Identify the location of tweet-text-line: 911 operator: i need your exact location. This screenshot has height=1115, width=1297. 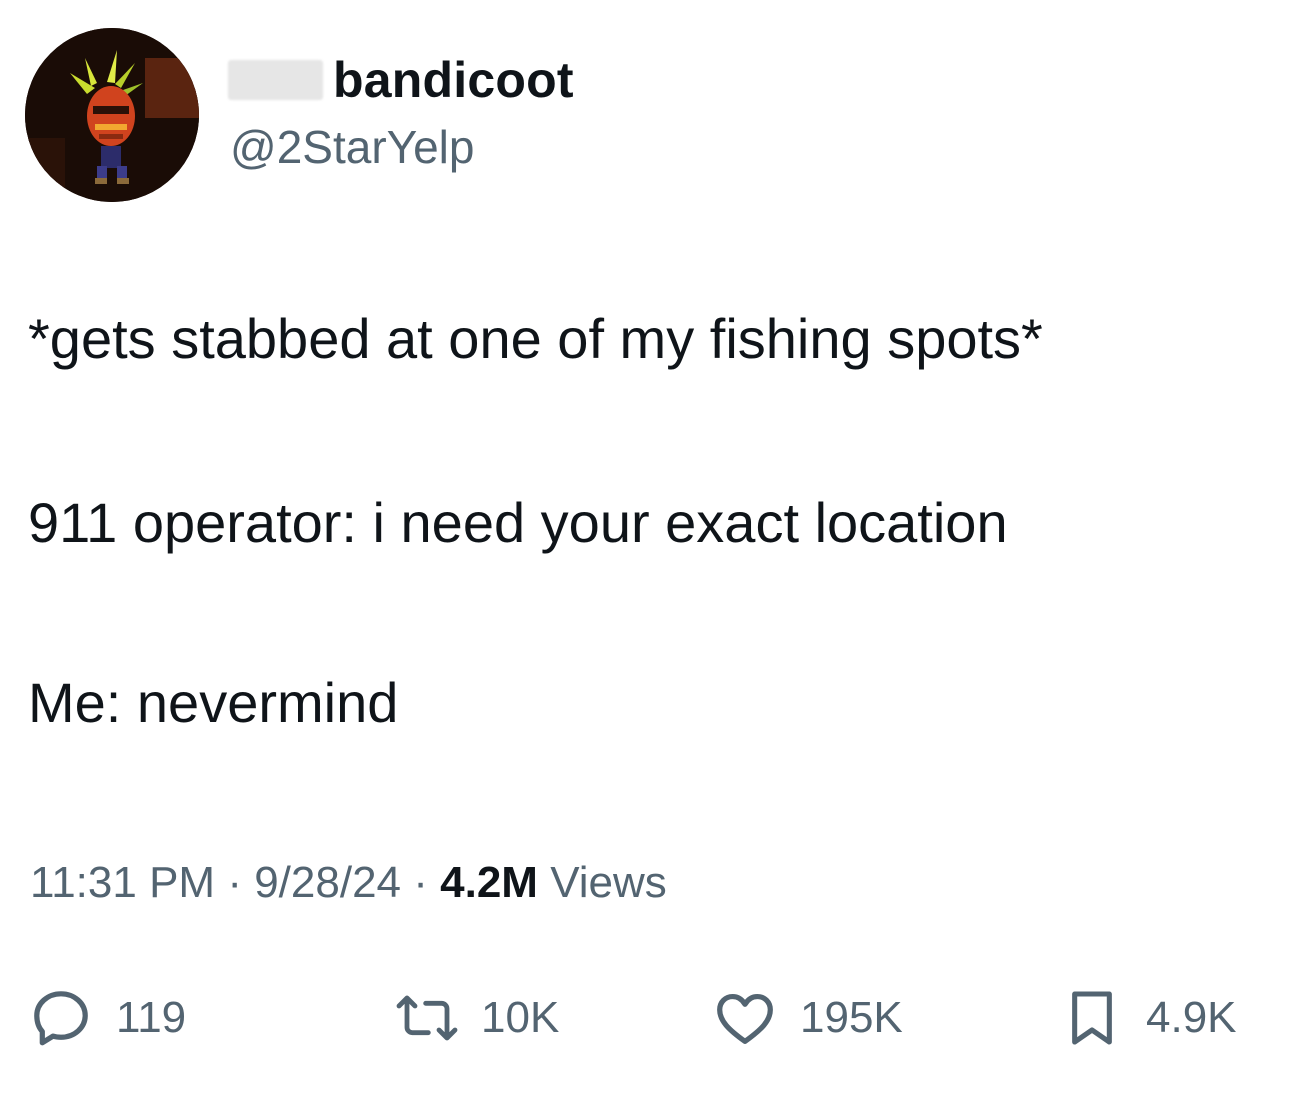
(518, 522).